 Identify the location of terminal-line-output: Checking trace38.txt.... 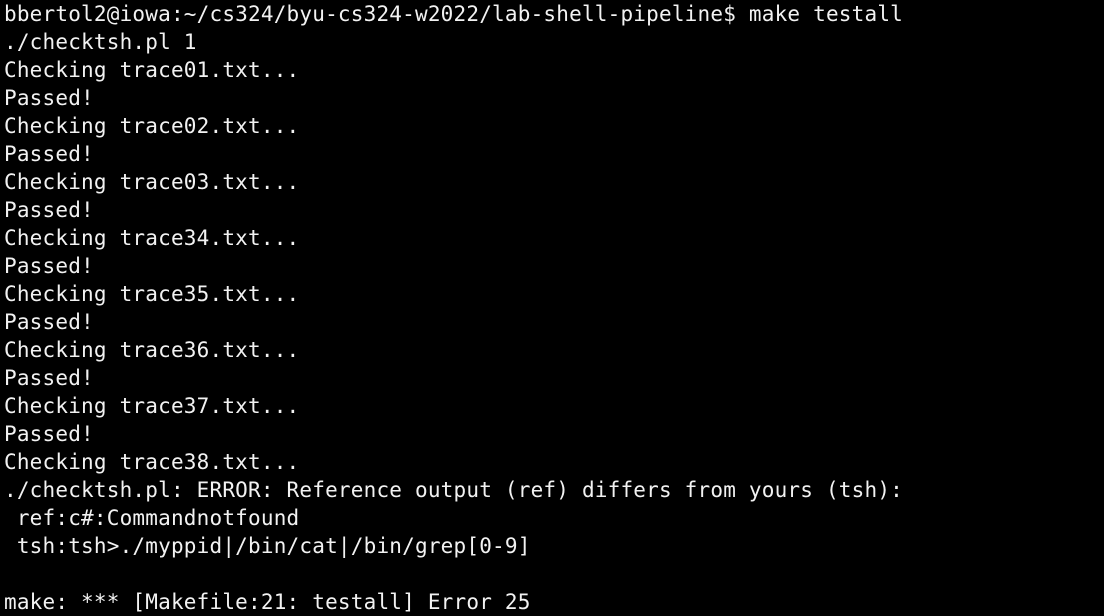
(152, 462).